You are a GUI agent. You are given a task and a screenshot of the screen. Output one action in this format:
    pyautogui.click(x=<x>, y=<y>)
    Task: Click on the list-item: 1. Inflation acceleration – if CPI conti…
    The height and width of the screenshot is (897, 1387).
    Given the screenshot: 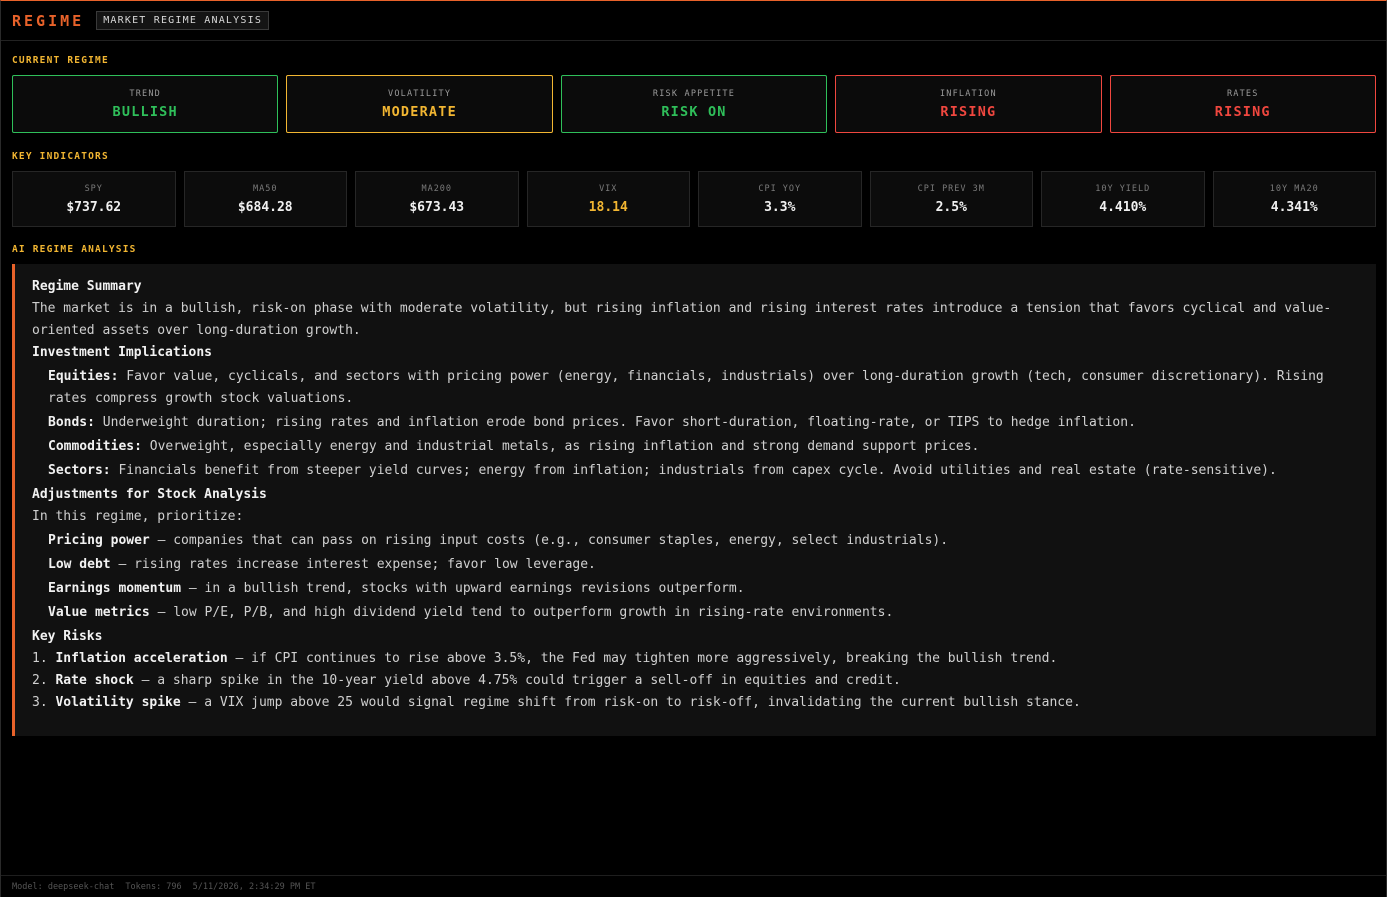 What is the action you would take?
    pyautogui.click(x=684, y=659)
    